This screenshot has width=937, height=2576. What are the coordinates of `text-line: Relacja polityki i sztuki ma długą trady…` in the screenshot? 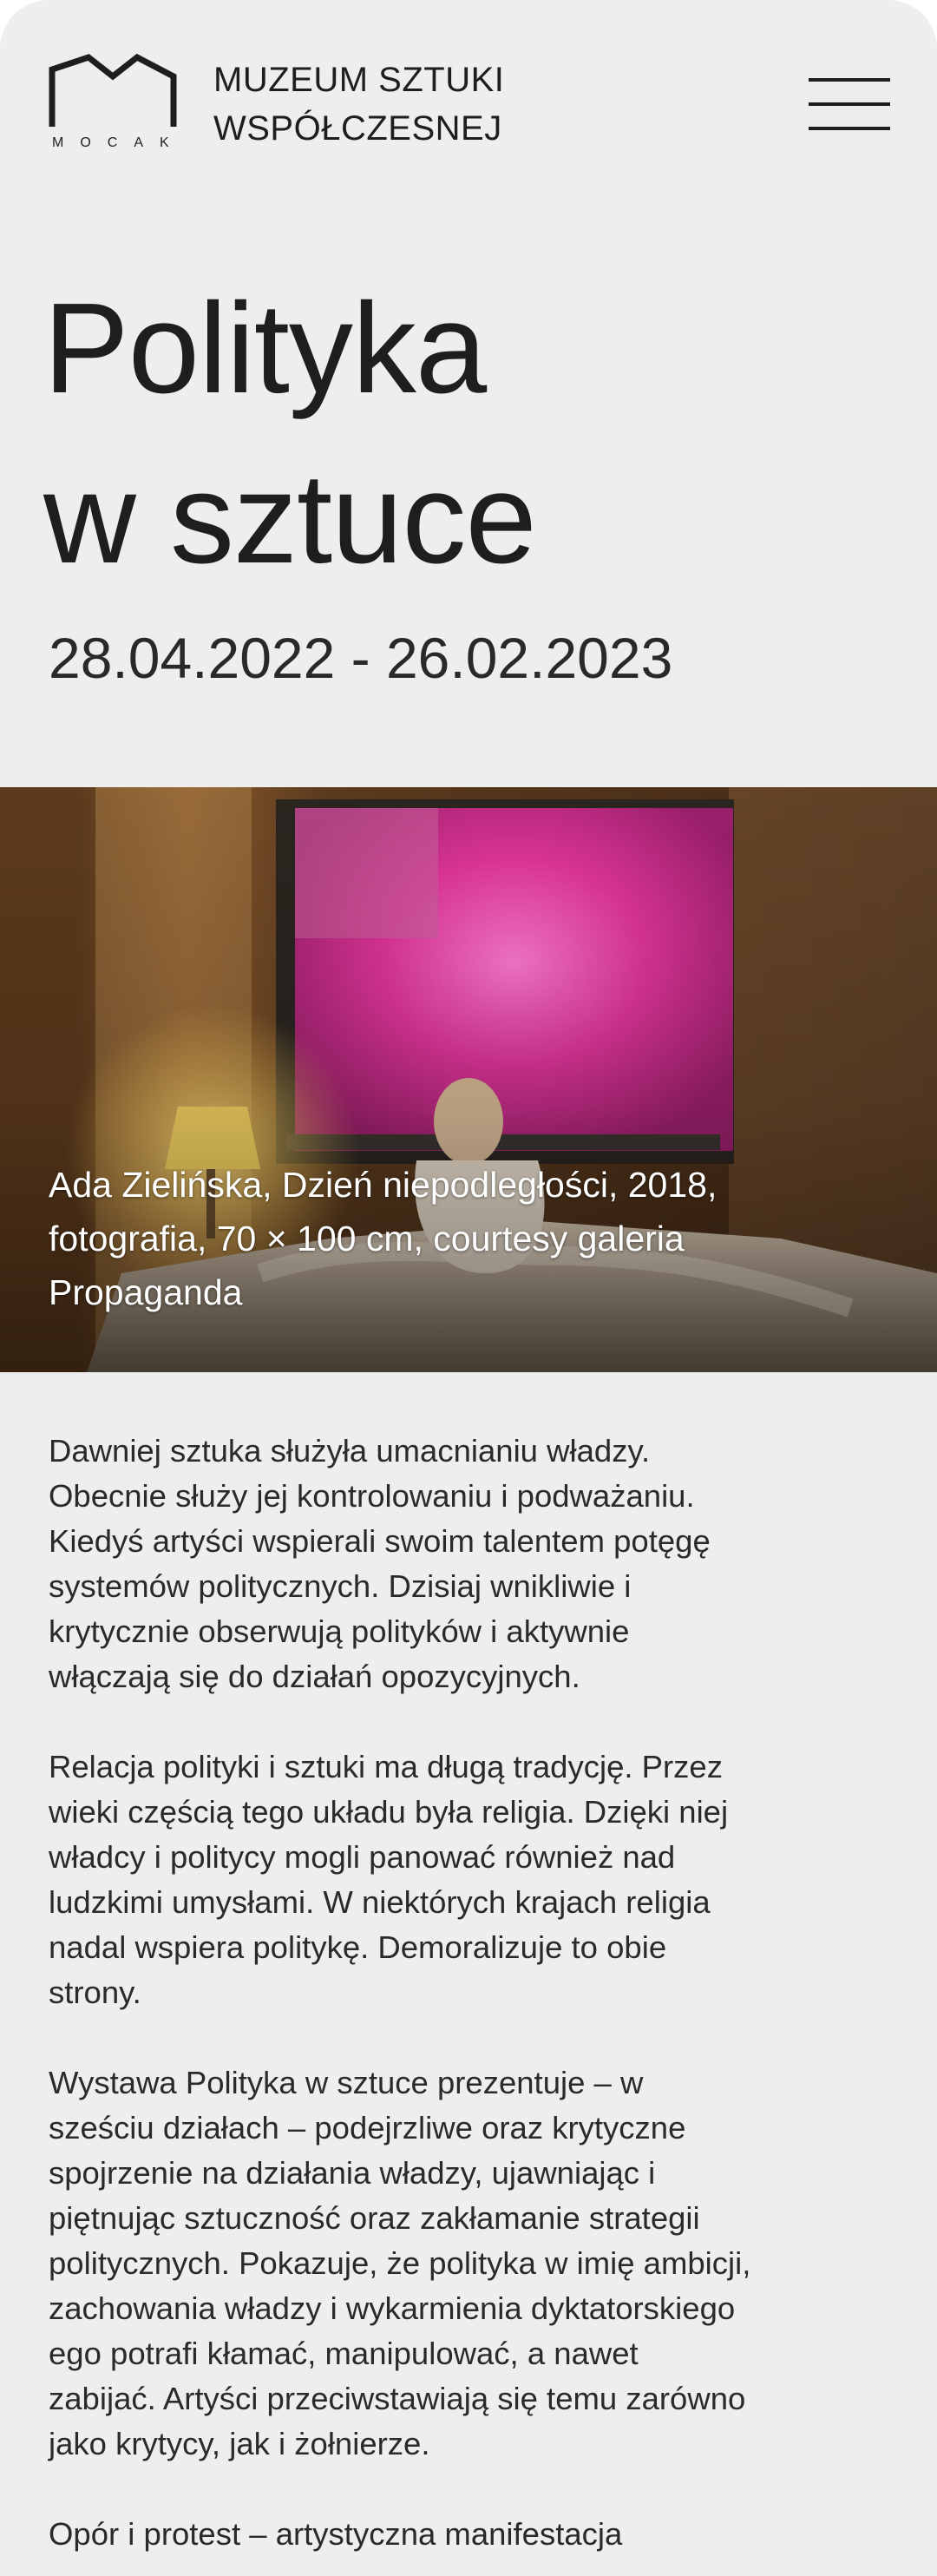 It's located at (386, 1766).